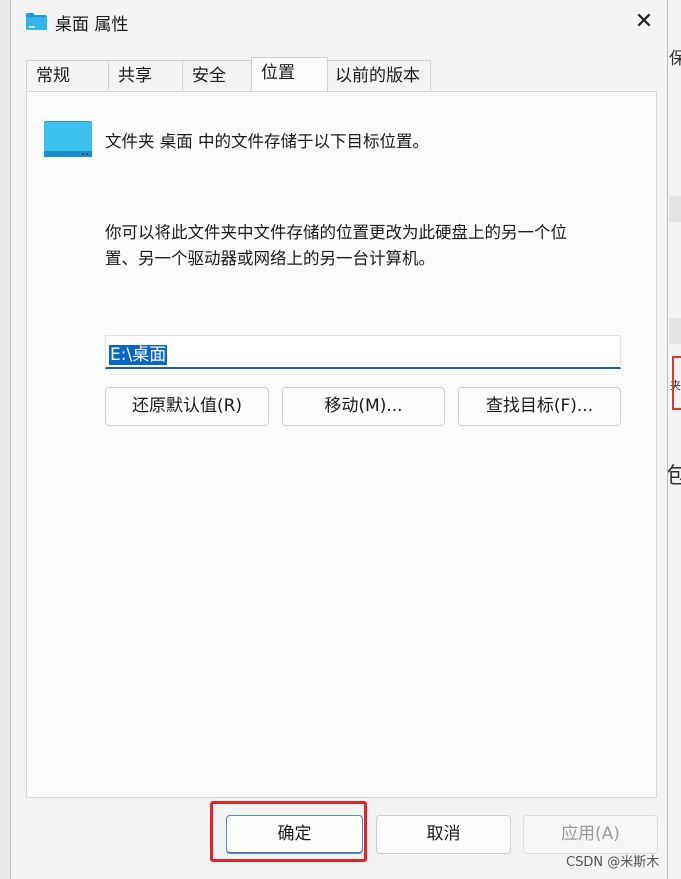 The image size is (681, 879). I want to click on watermark: CSDN @米斯木, so click(613, 862).